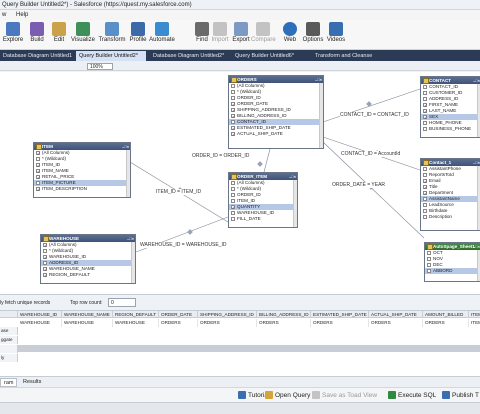  Describe the element at coordinates (88, 238) in the screenshot. I see `table-header: WAREHOUSE –□×` at that location.